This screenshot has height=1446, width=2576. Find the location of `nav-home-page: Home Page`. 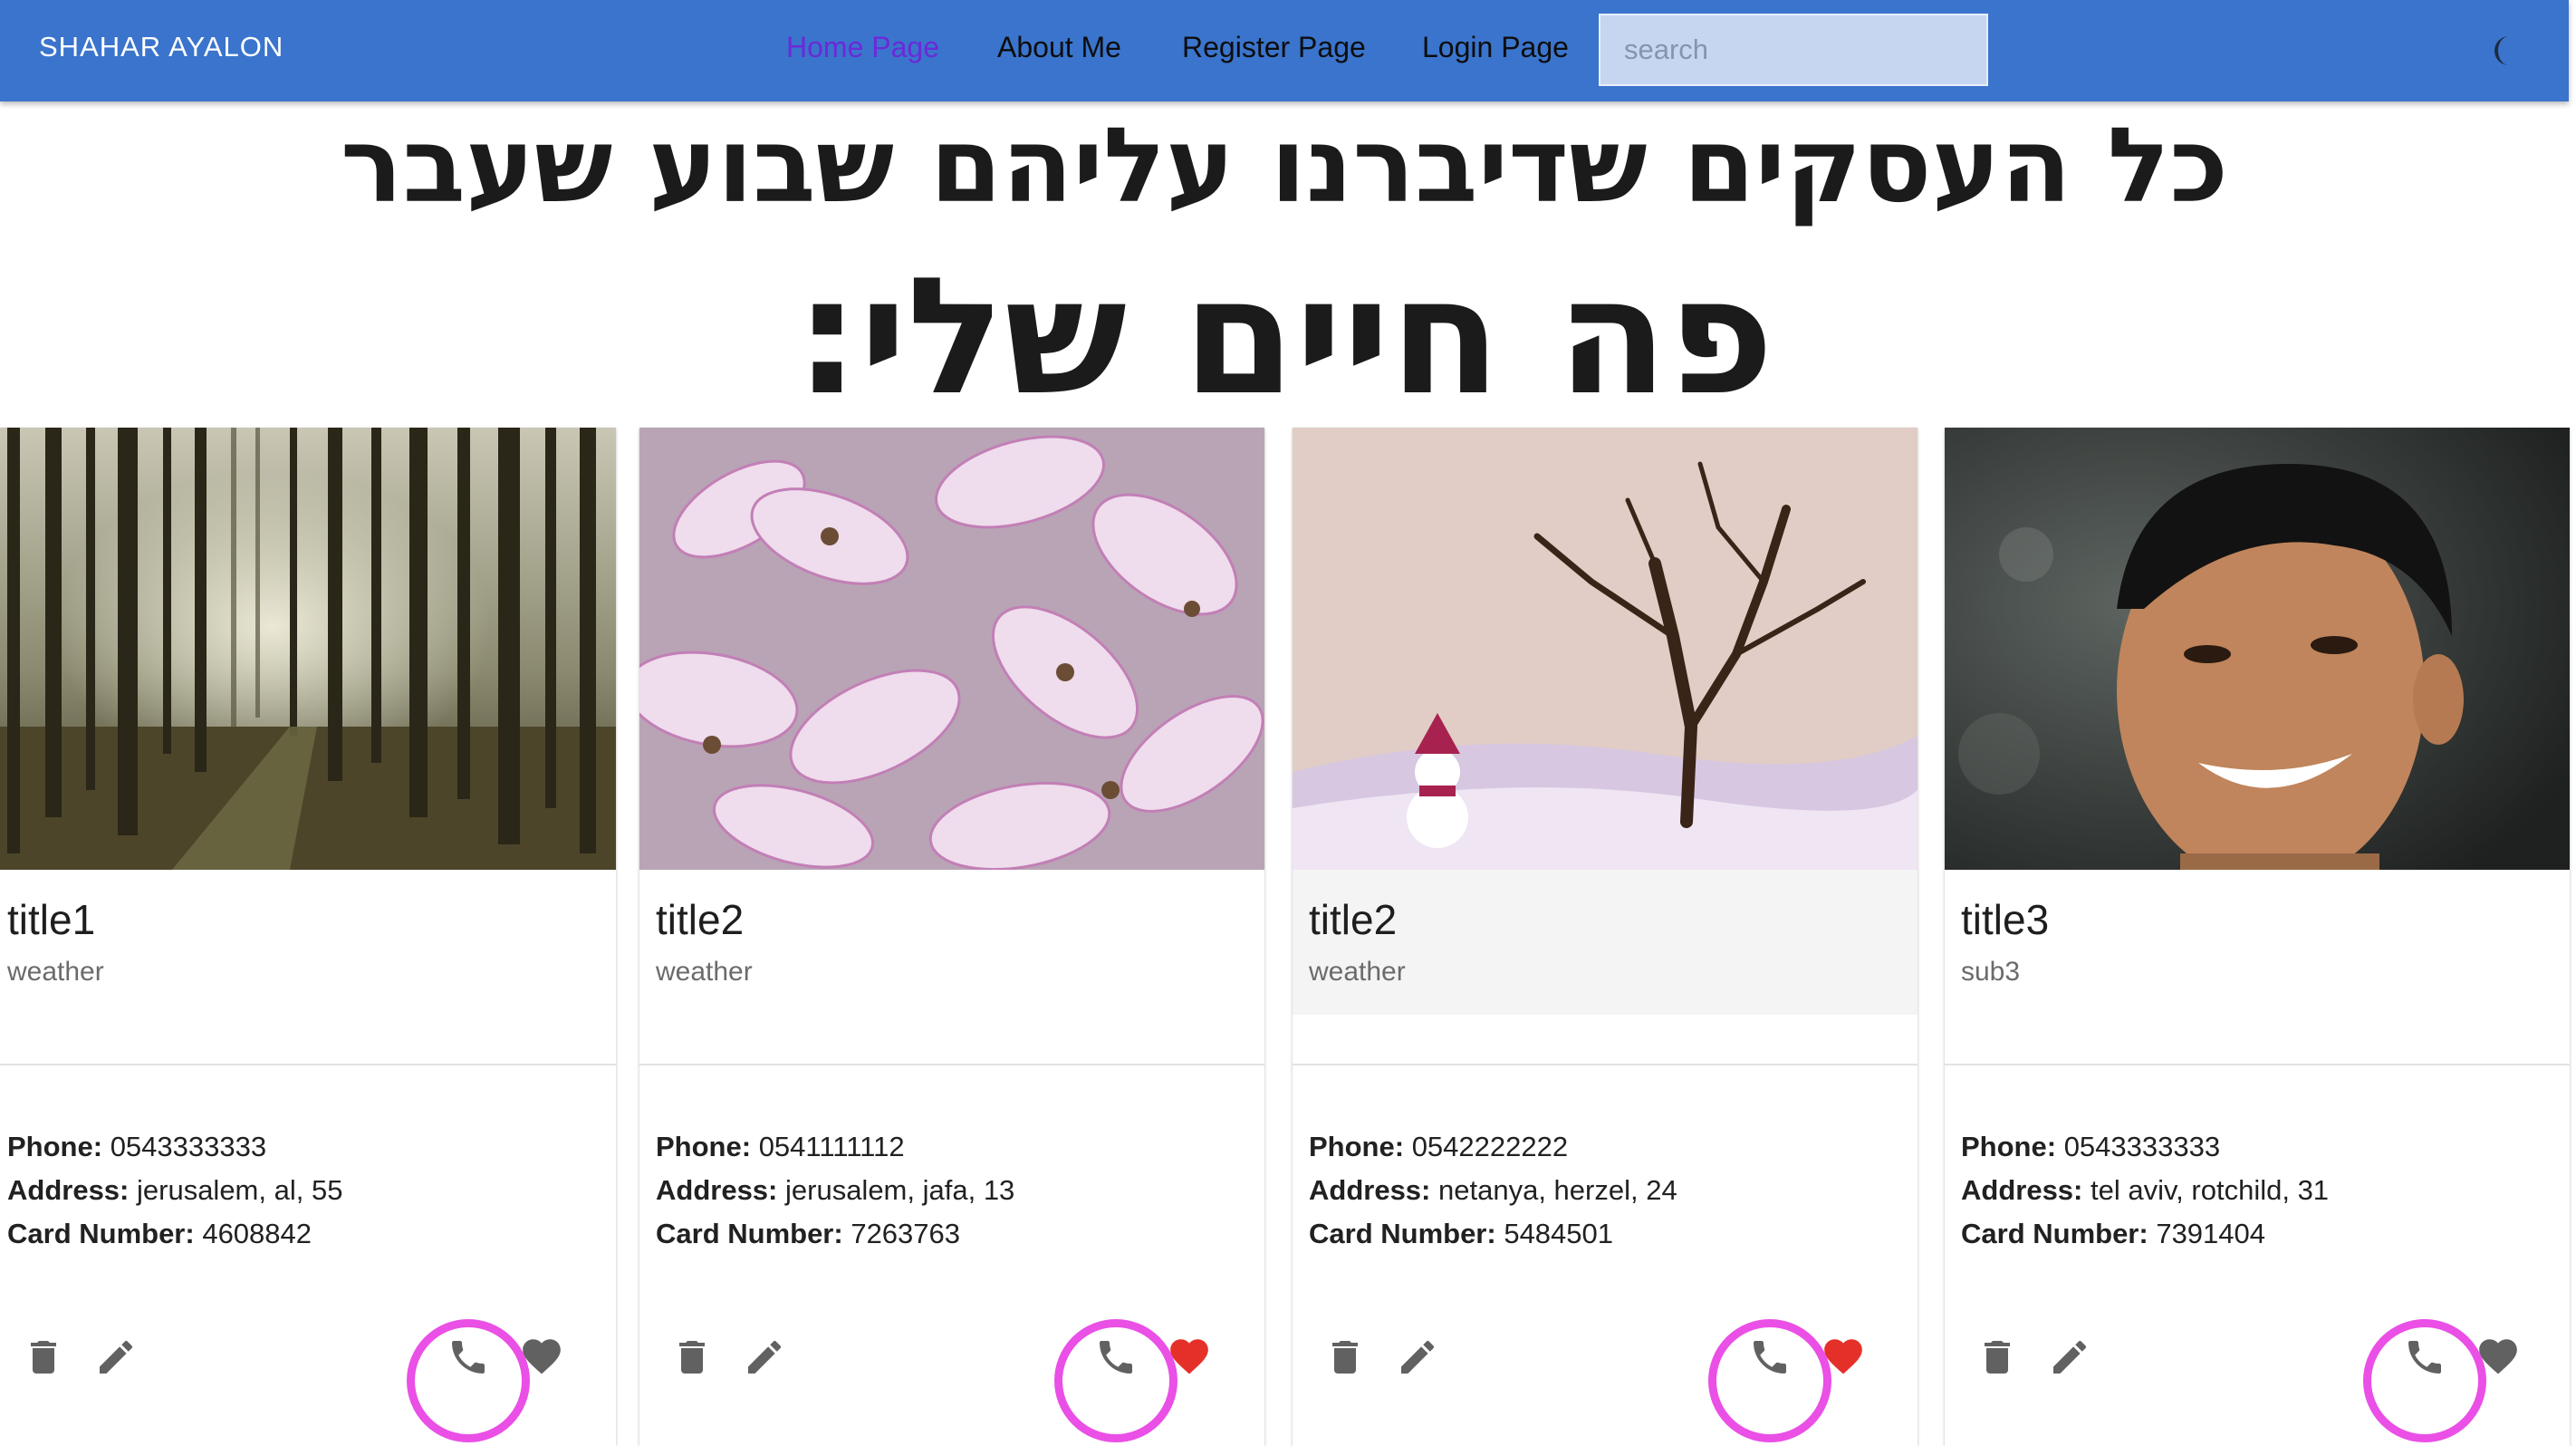

nav-home-page: Home Page is located at coordinates (862, 47).